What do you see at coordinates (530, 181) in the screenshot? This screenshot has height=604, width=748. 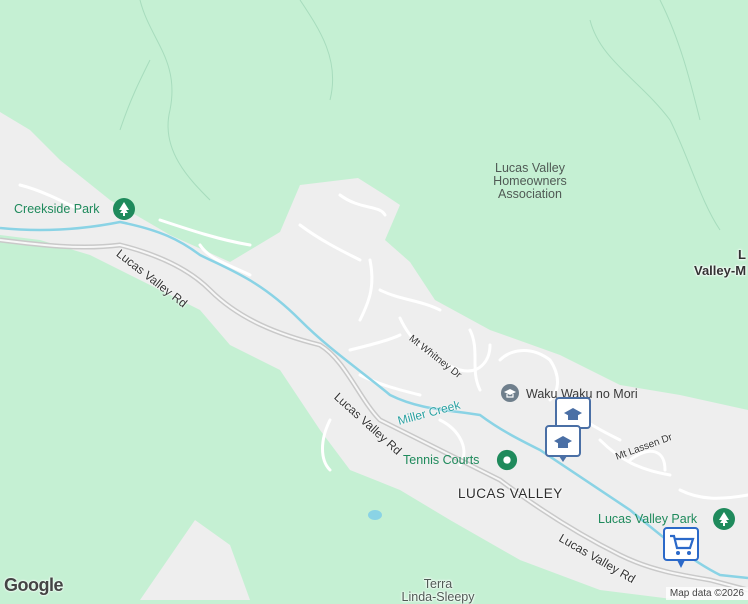 I see `hoa-label: Lucas Valley Homeowners Association` at bounding box center [530, 181].